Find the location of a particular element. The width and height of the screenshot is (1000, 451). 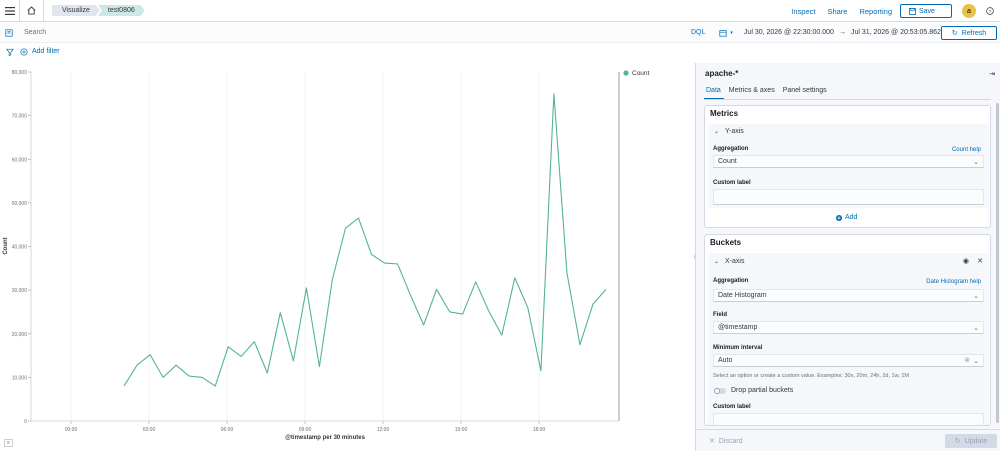

update-button: ↻ Update is located at coordinates (971, 441).